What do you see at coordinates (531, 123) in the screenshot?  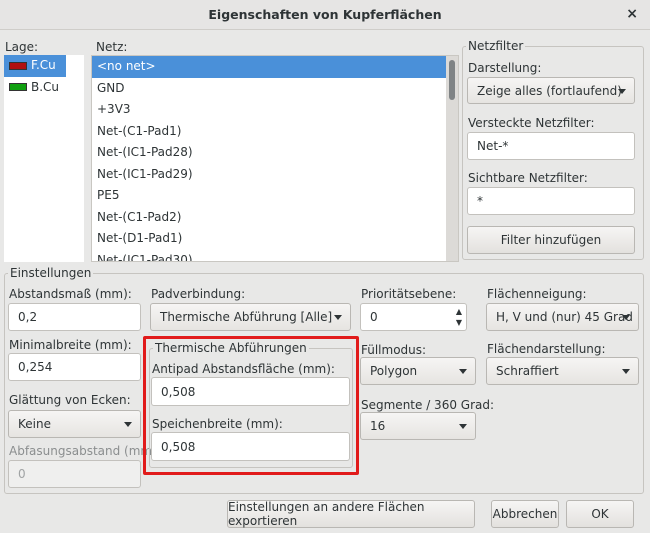 I see `hidden-filter-label: Versteckte Netzfilter:` at bounding box center [531, 123].